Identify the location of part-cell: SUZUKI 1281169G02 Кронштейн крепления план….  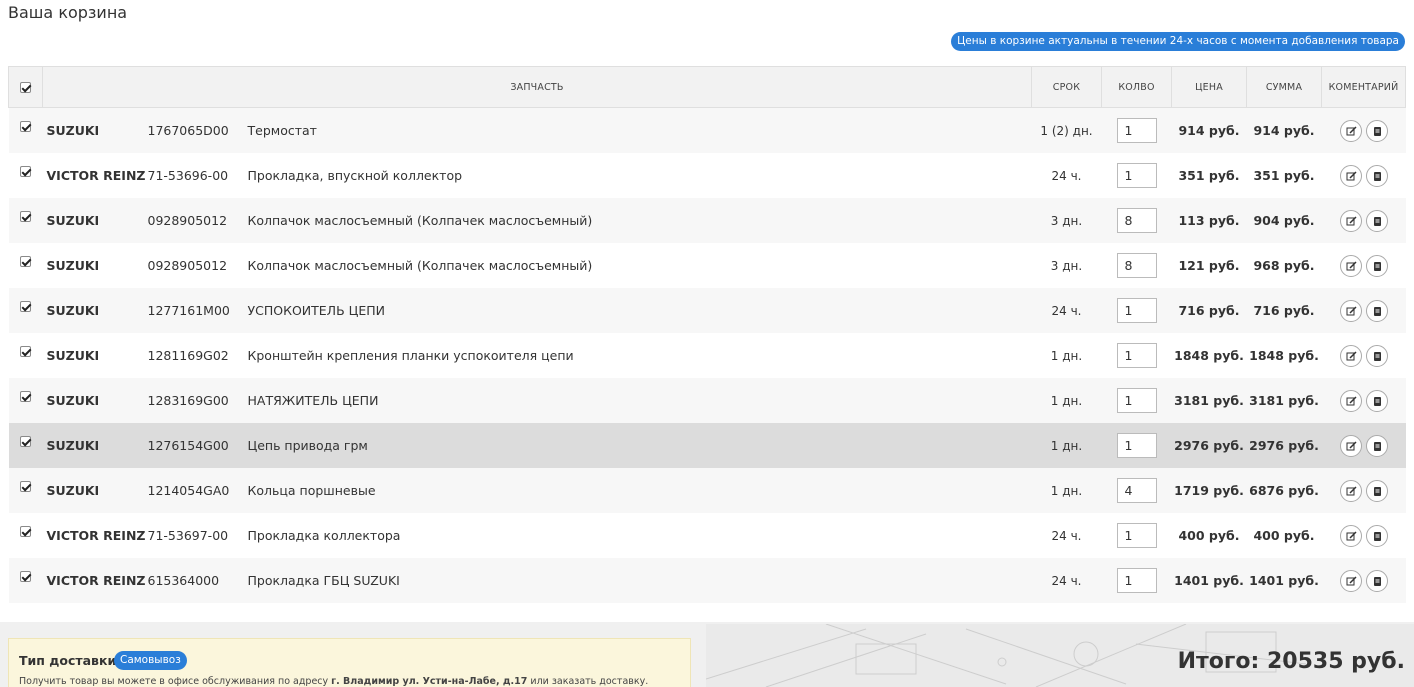
(537, 355).